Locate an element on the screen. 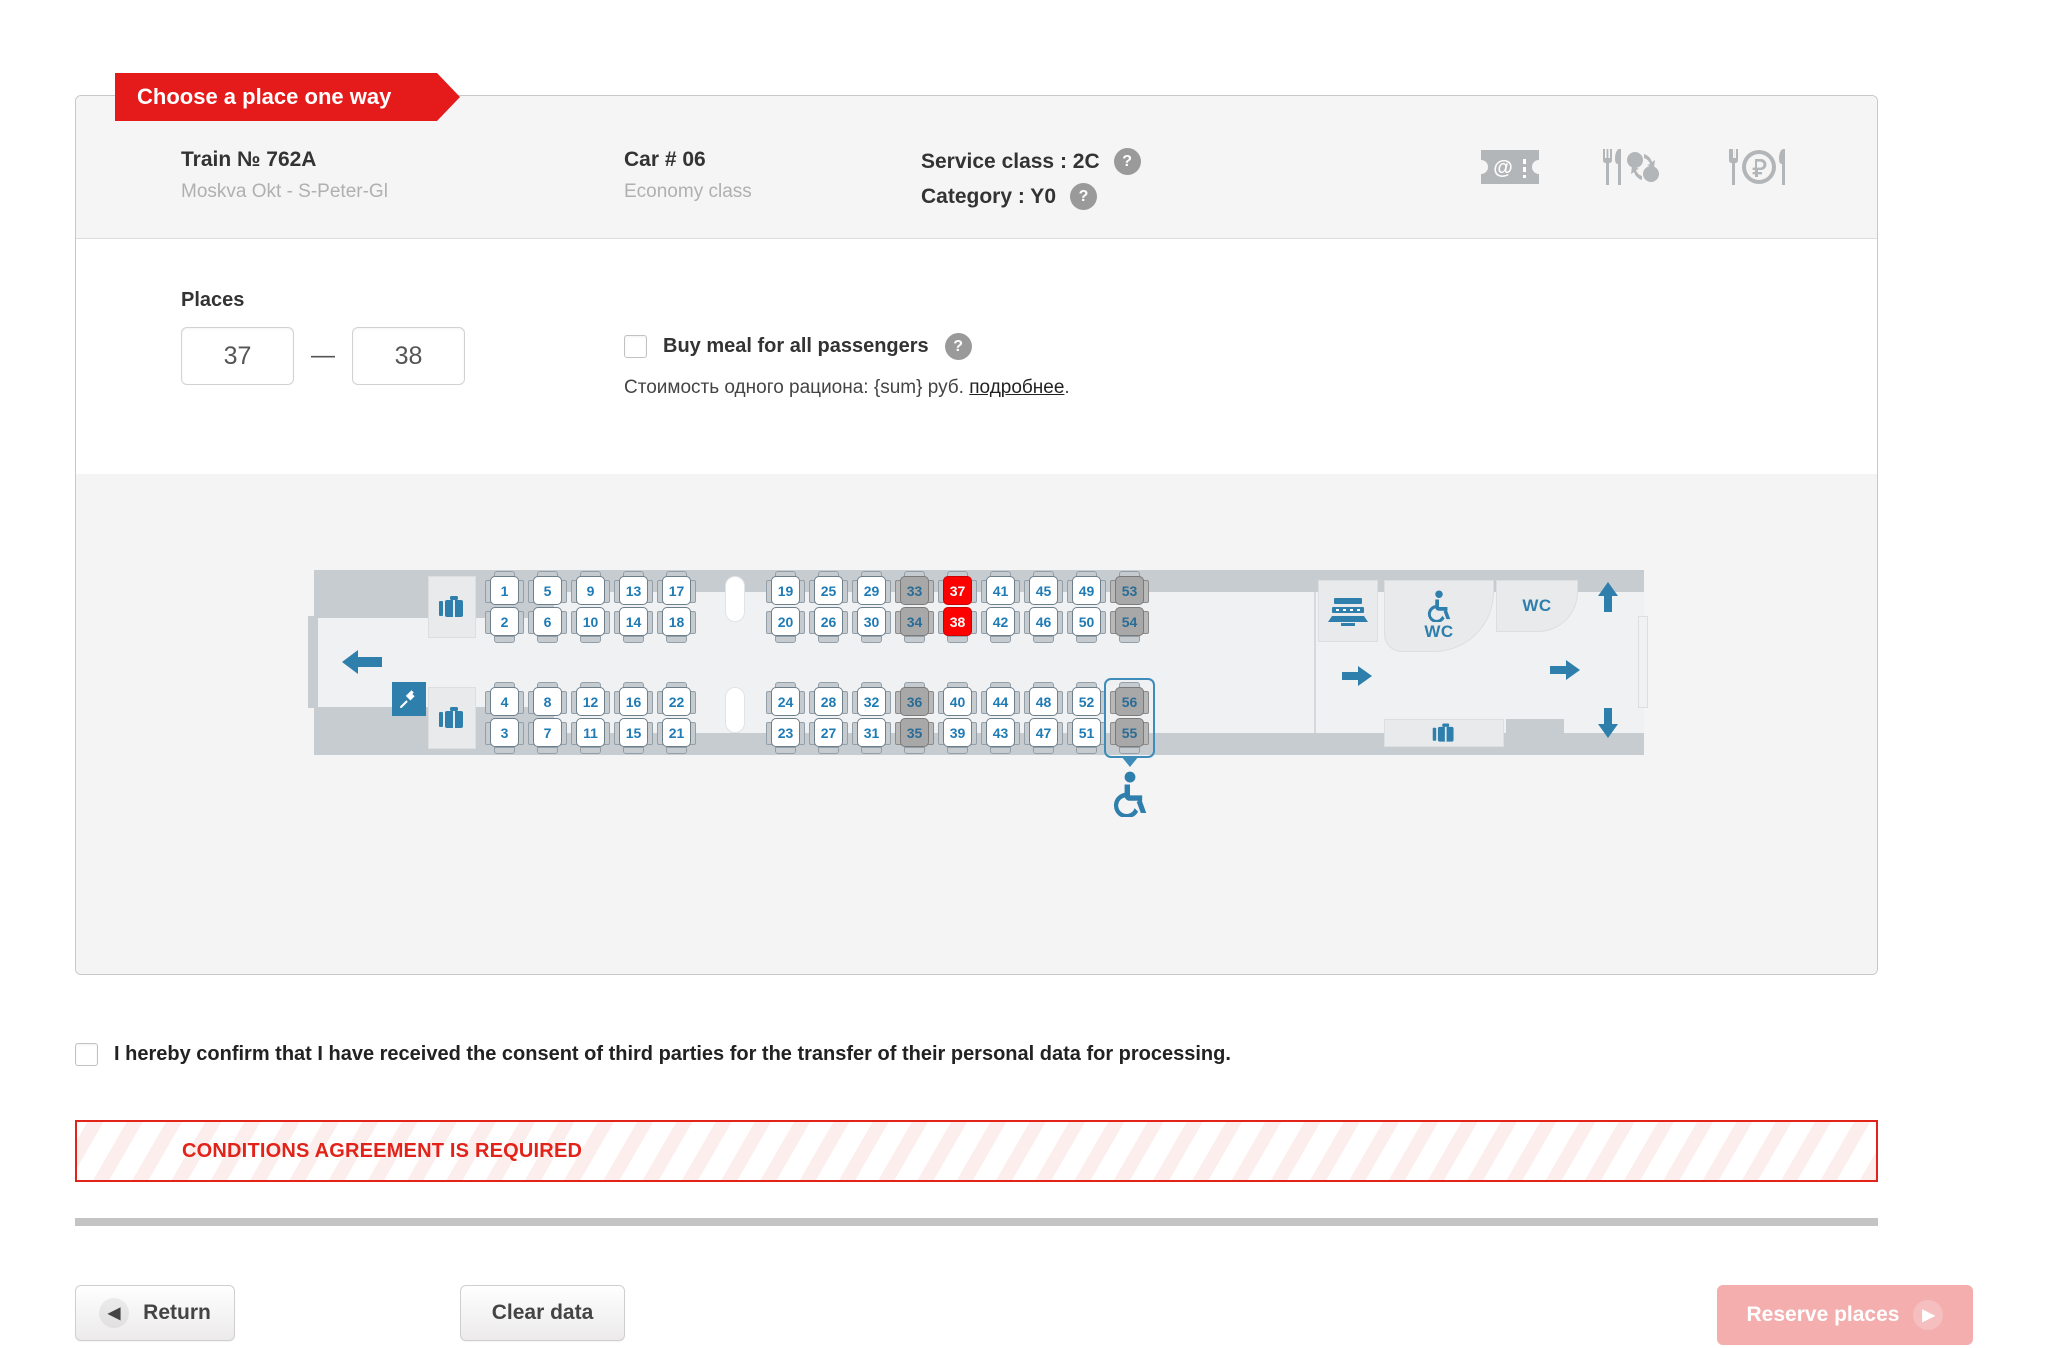 The image size is (2048, 1348). seat-7: 7 is located at coordinates (547, 732).